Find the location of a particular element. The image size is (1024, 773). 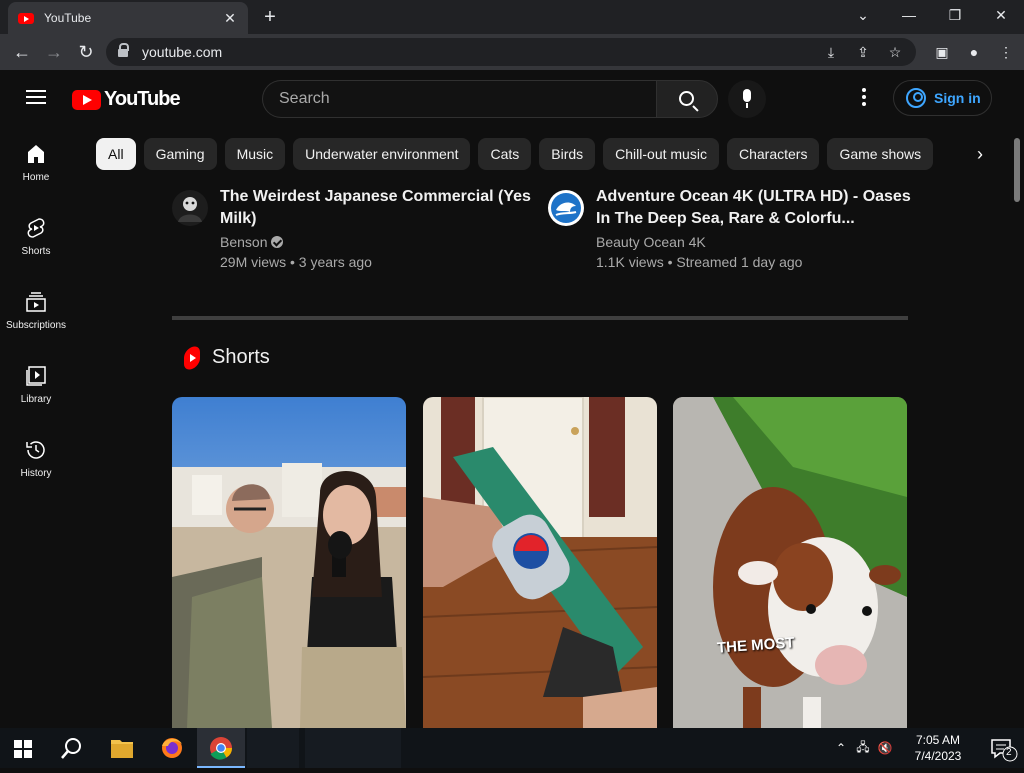

tab-title: YouTube is located at coordinates (68, 18).